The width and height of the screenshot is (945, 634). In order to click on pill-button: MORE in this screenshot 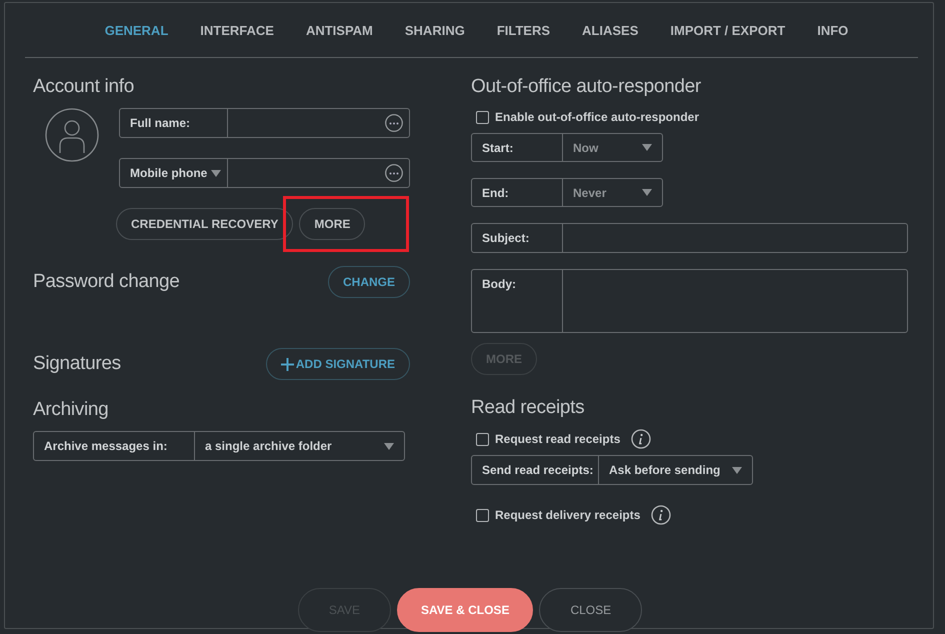, I will do `click(332, 224)`.